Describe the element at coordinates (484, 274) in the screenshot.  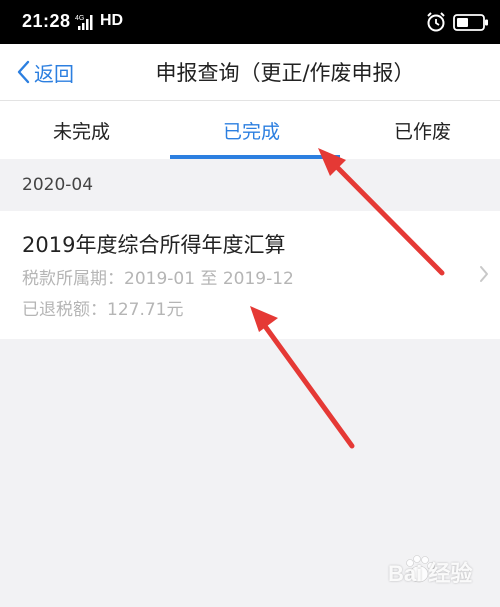
I see `chevron-right-icon` at that location.